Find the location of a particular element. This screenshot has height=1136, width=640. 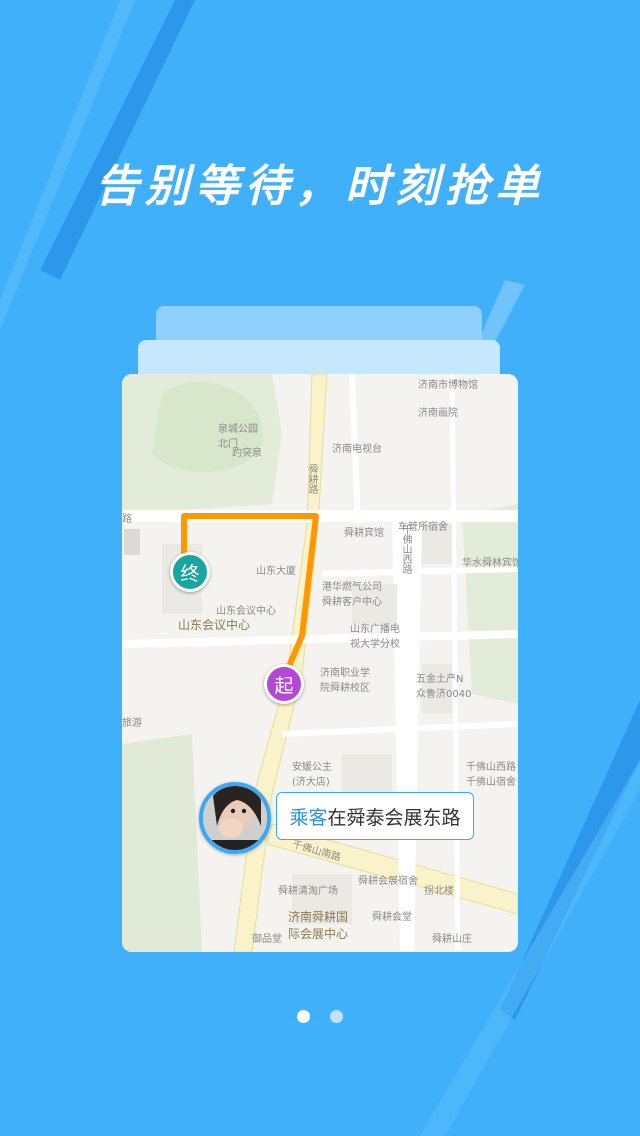

passenger-location: 在舜泰会展东路 is located at coordinates (394, 817).